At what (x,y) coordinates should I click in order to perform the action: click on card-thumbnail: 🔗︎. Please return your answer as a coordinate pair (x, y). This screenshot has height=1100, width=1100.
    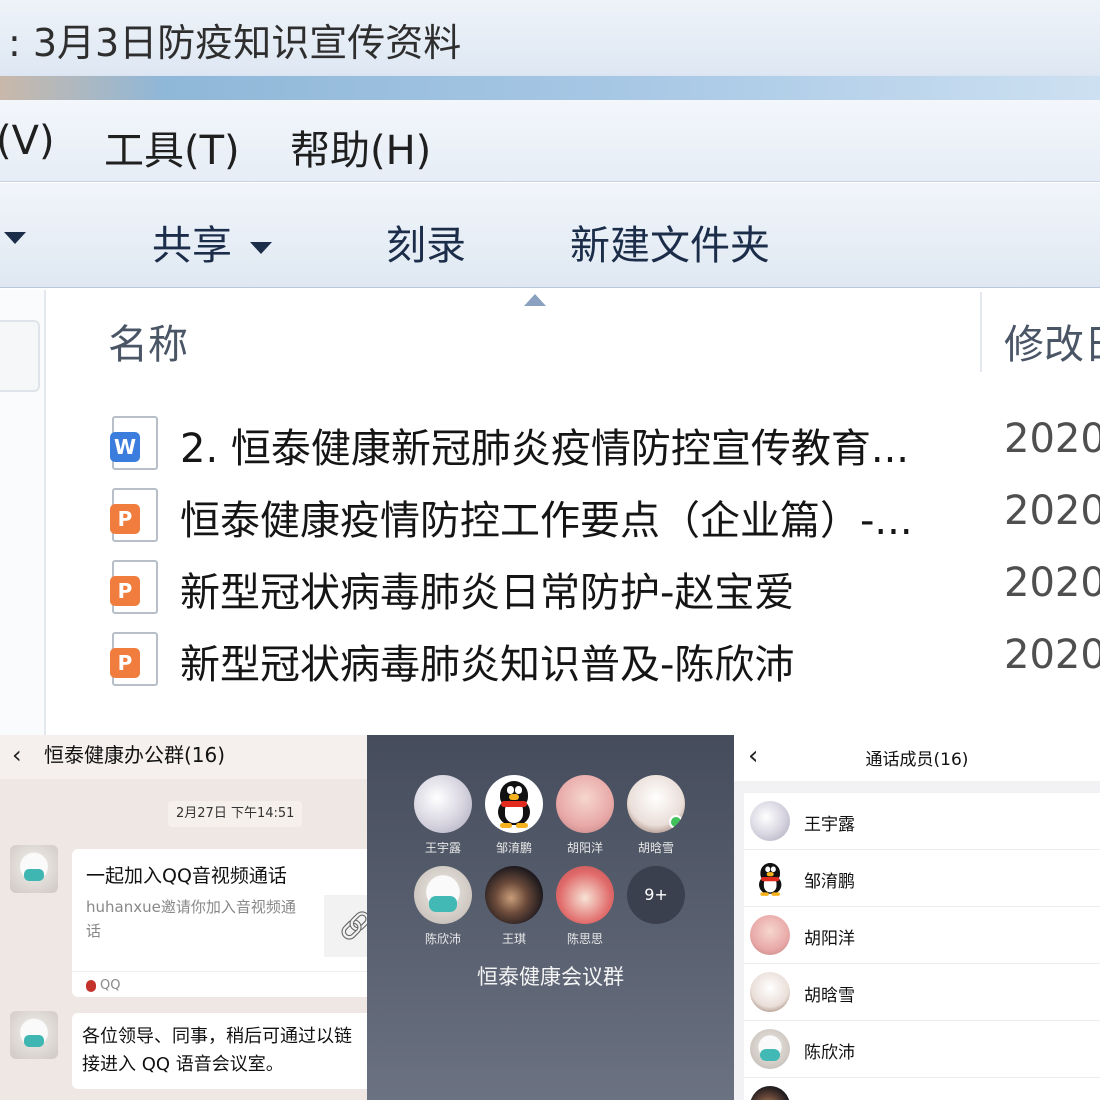
    Looking at the image, I should click on (345, 926).